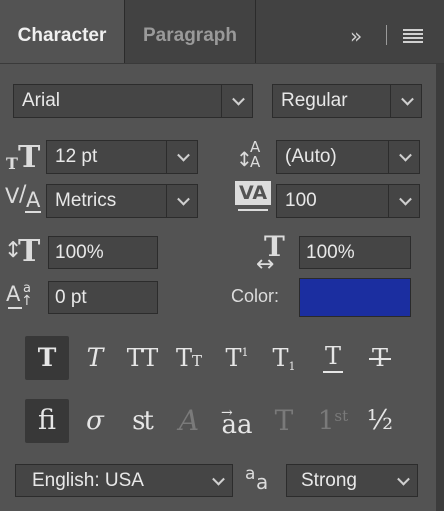  Describe the element at coordinates (41, 100) in the screenshot. I see `font-family-value: Arial` at that location.